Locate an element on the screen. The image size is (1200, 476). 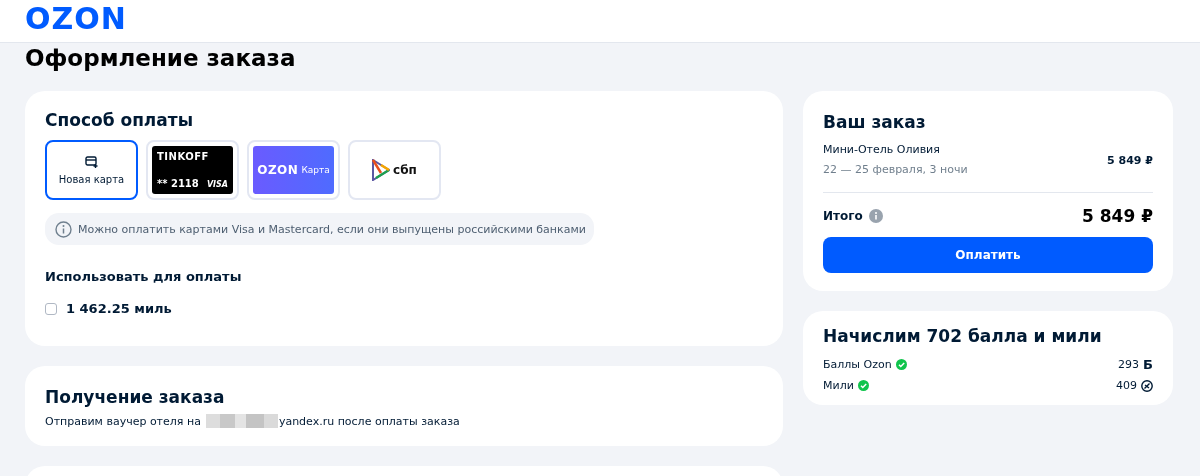
total-label: Итого is located at coordinates (843, 216).